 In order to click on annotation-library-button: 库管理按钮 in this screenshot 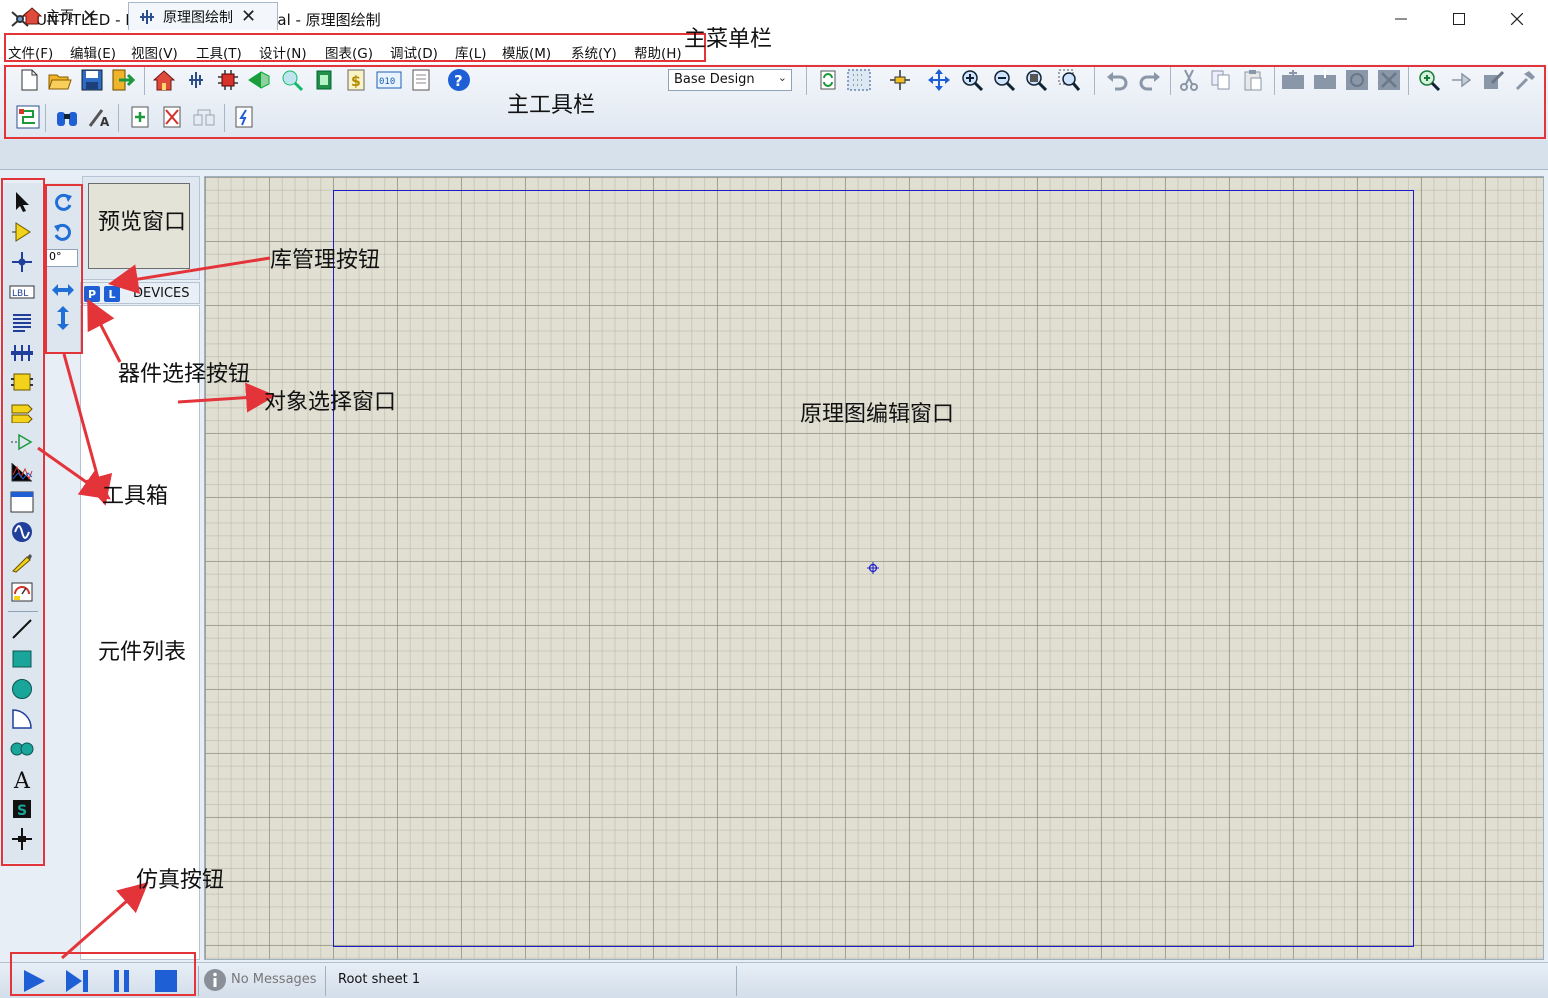, I will do `click(325, 260)`.